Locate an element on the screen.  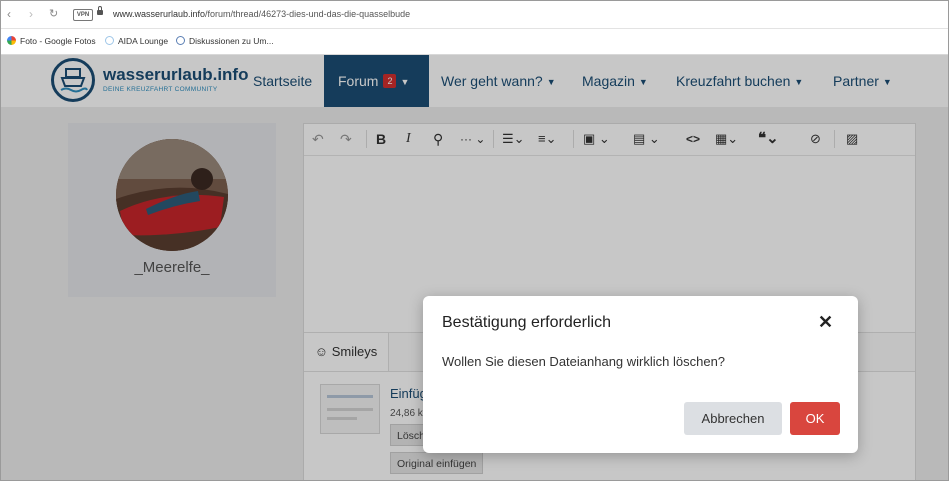
ok-button: OK is located at coordinates (815, 418).